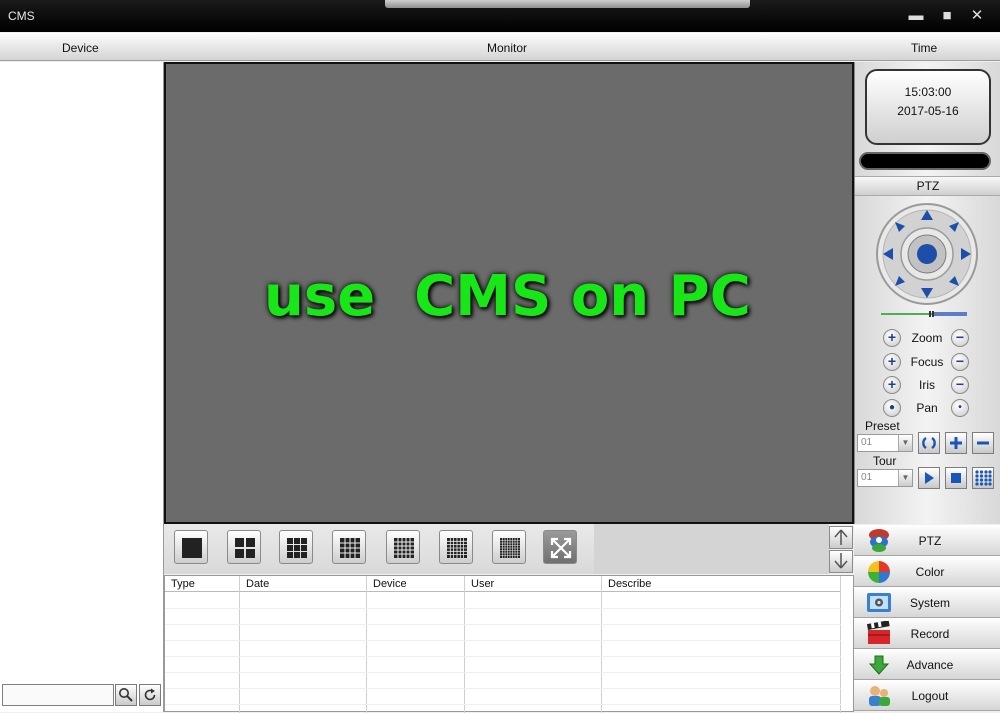 The height and width of the screenshot is (713, 1000). I want to click on refresh-button, so click(150, 695).